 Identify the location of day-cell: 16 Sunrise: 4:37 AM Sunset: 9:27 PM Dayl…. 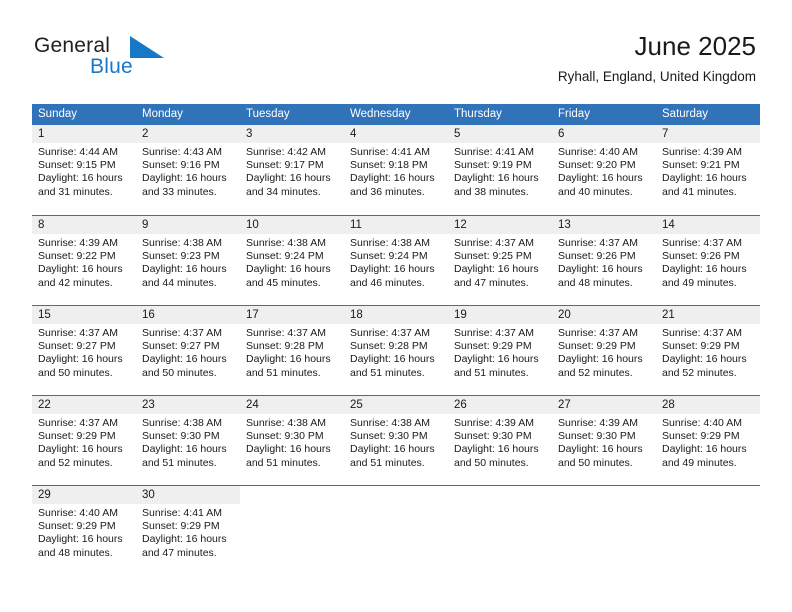
(188, 350).